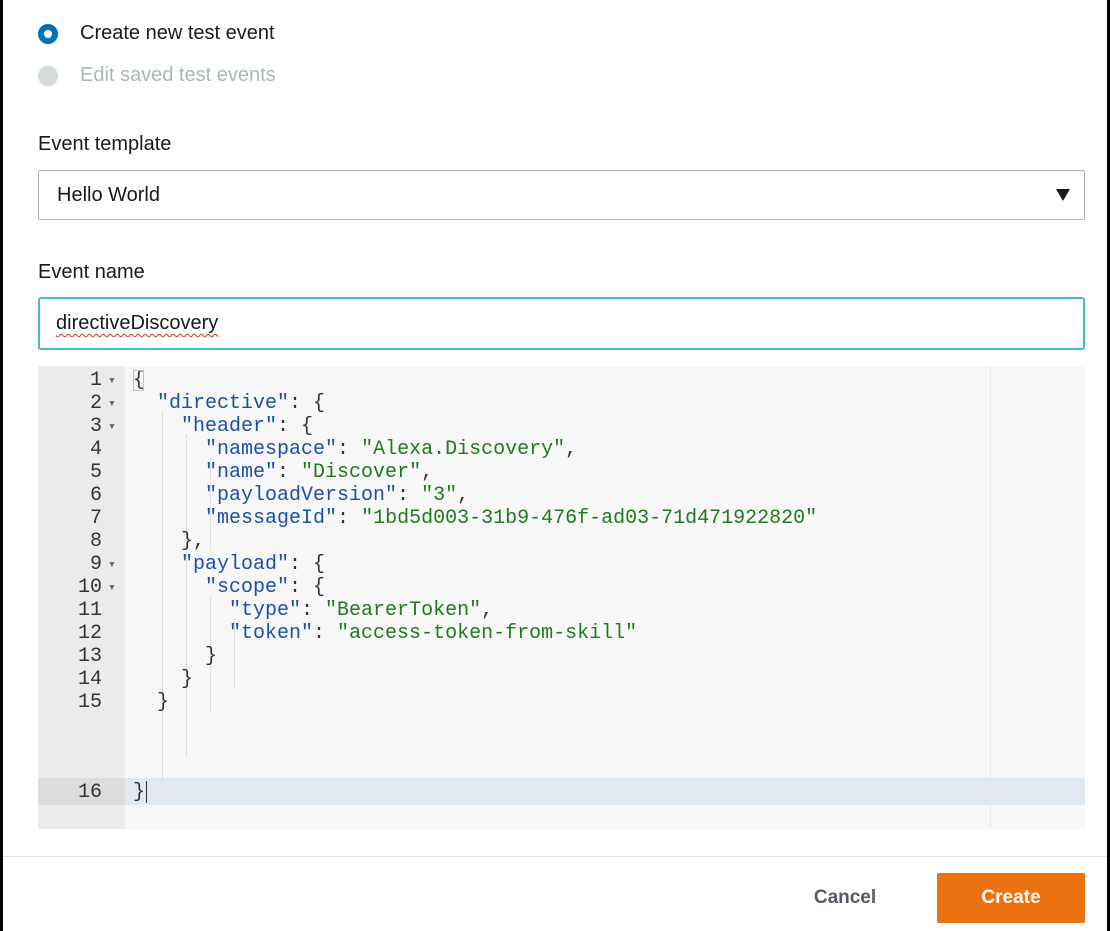 The image size is (1110, 931). I want to click on code-line: 4 "namespace": "Alexa.Discovery",, so click(561, 449).